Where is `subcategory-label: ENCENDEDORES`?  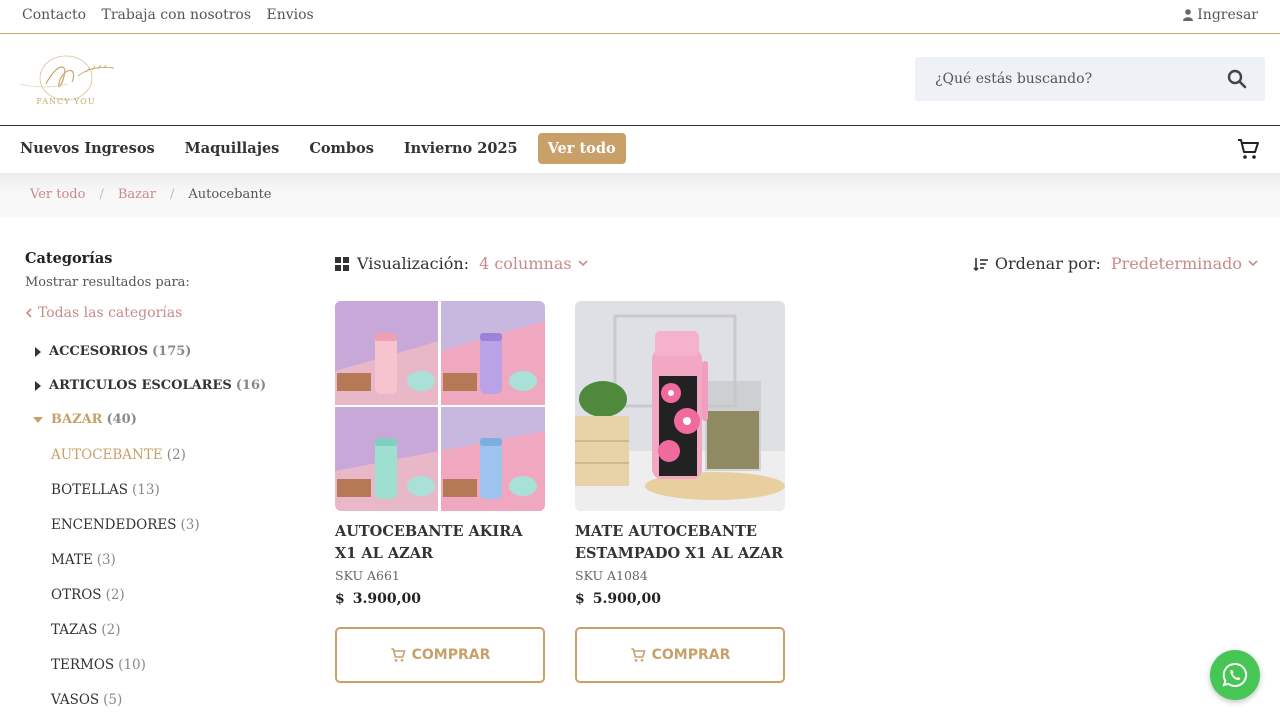 subcategory-label: ENCENDEDORES is located at coordinates (114, 525).